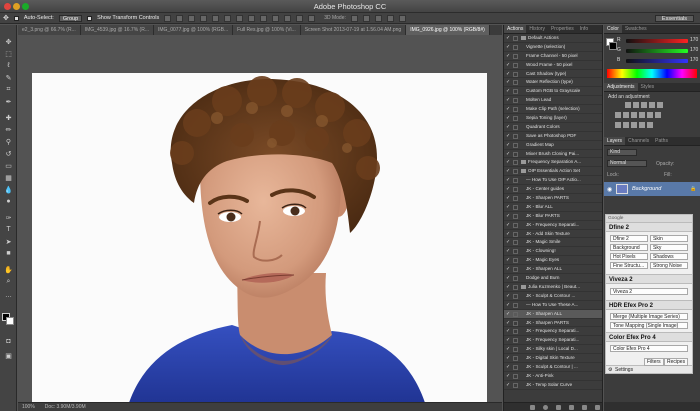 This screenshot has width=700, height=411. What do you see at coordinates (613, 46) in the screenshot?
I see `color-bg-swatch` at bounding box center [613, 46].